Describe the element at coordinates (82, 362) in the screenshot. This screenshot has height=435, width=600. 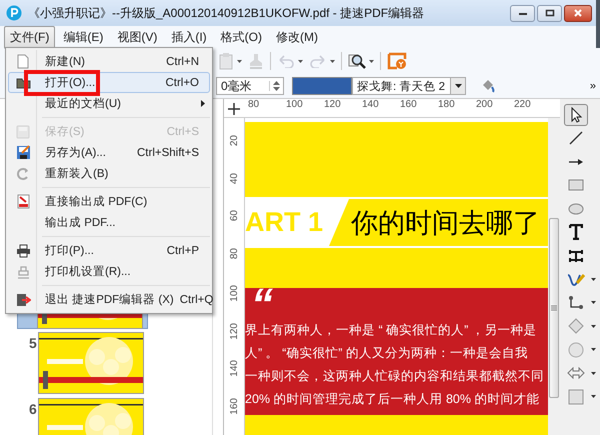
I see `page-thumbnail: 5` at that location.